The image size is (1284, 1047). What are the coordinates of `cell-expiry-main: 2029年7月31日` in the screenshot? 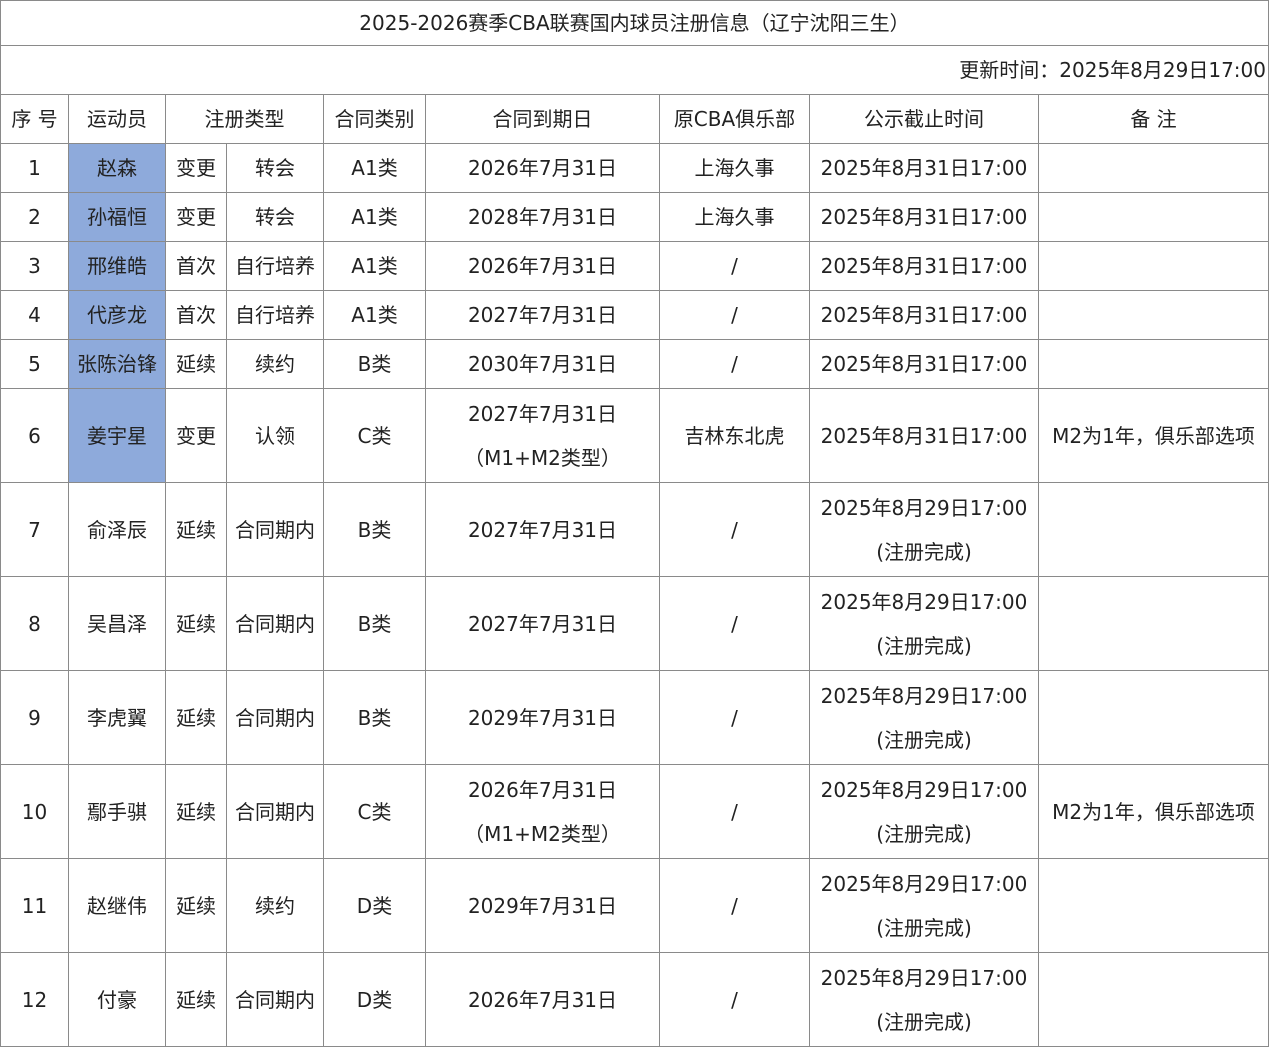 It's located at (542, 717).